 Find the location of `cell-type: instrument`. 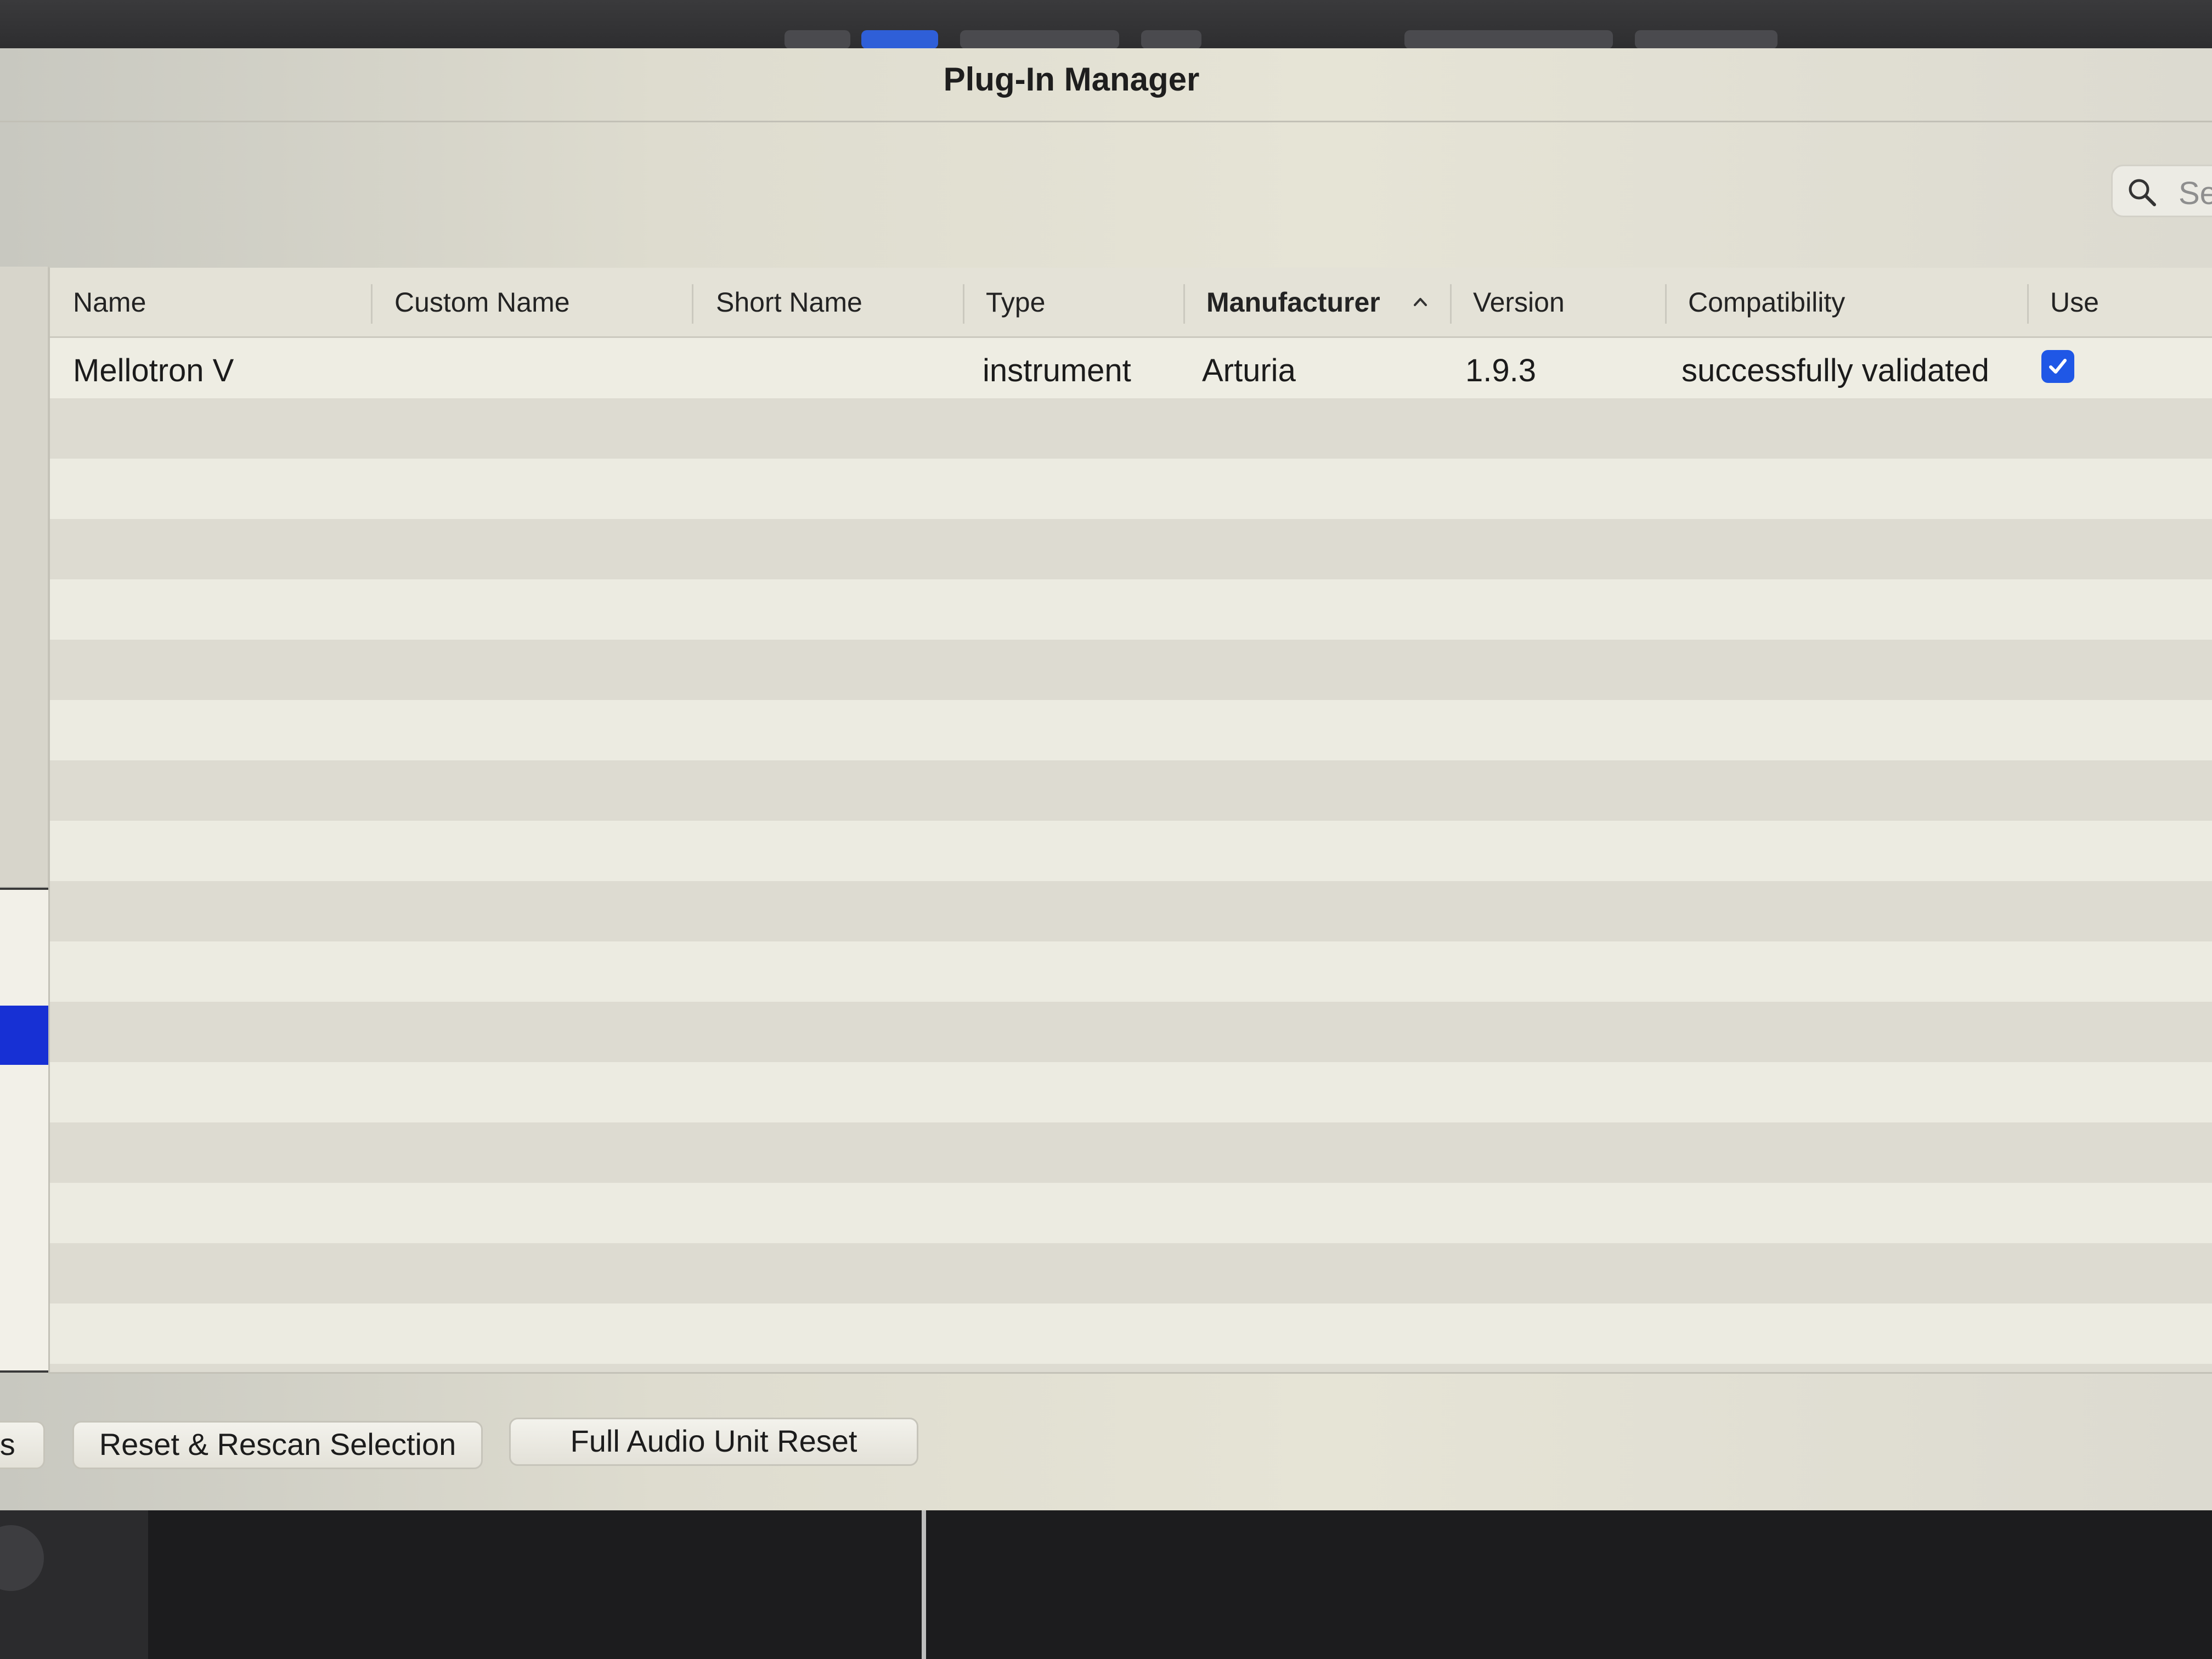

cell-type: instrument is located at coordinates (1057, 370).